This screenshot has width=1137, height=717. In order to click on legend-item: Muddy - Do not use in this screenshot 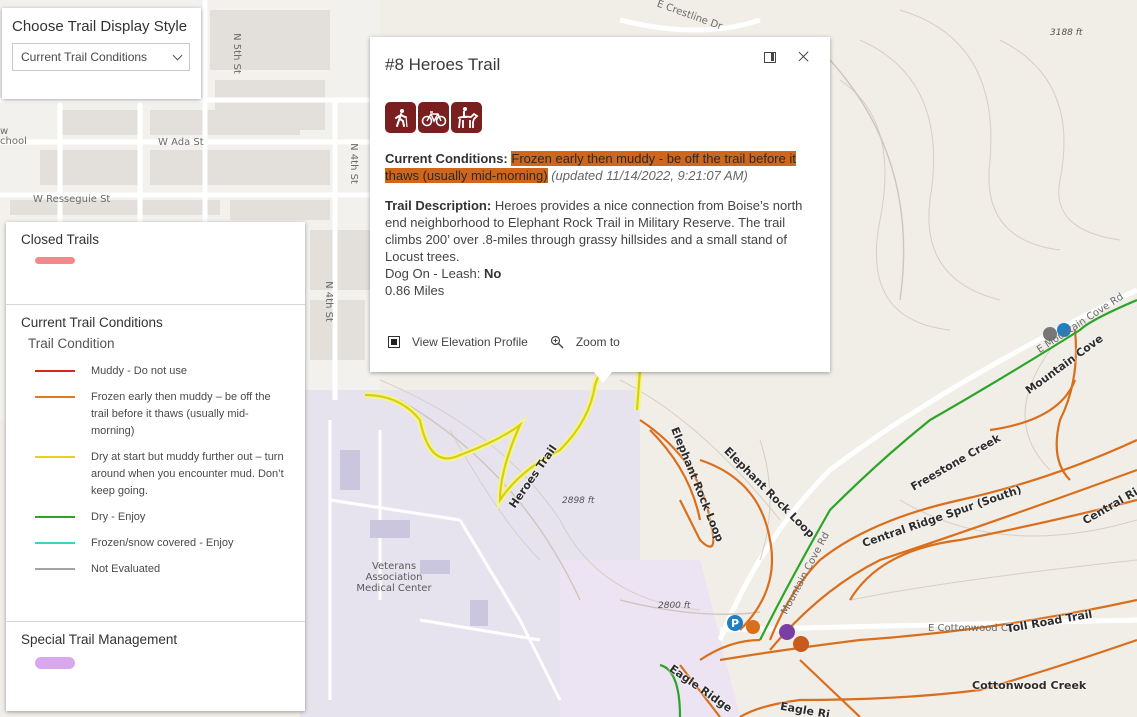, I will do `click(155, 371)`.